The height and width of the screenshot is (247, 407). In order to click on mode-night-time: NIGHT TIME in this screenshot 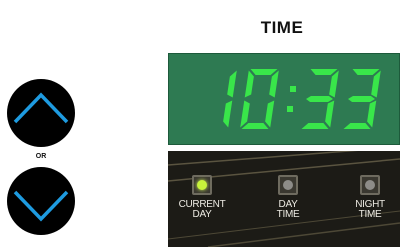, I will do `click(370, 197)`.